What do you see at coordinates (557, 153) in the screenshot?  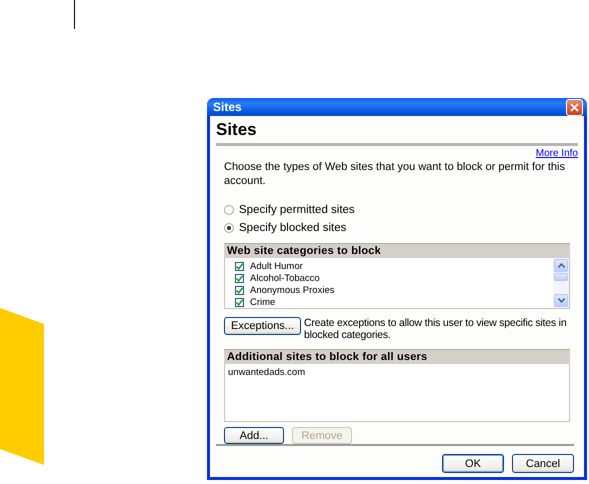 I see `more-info-link: More Info` at bounding box center [557, 153].